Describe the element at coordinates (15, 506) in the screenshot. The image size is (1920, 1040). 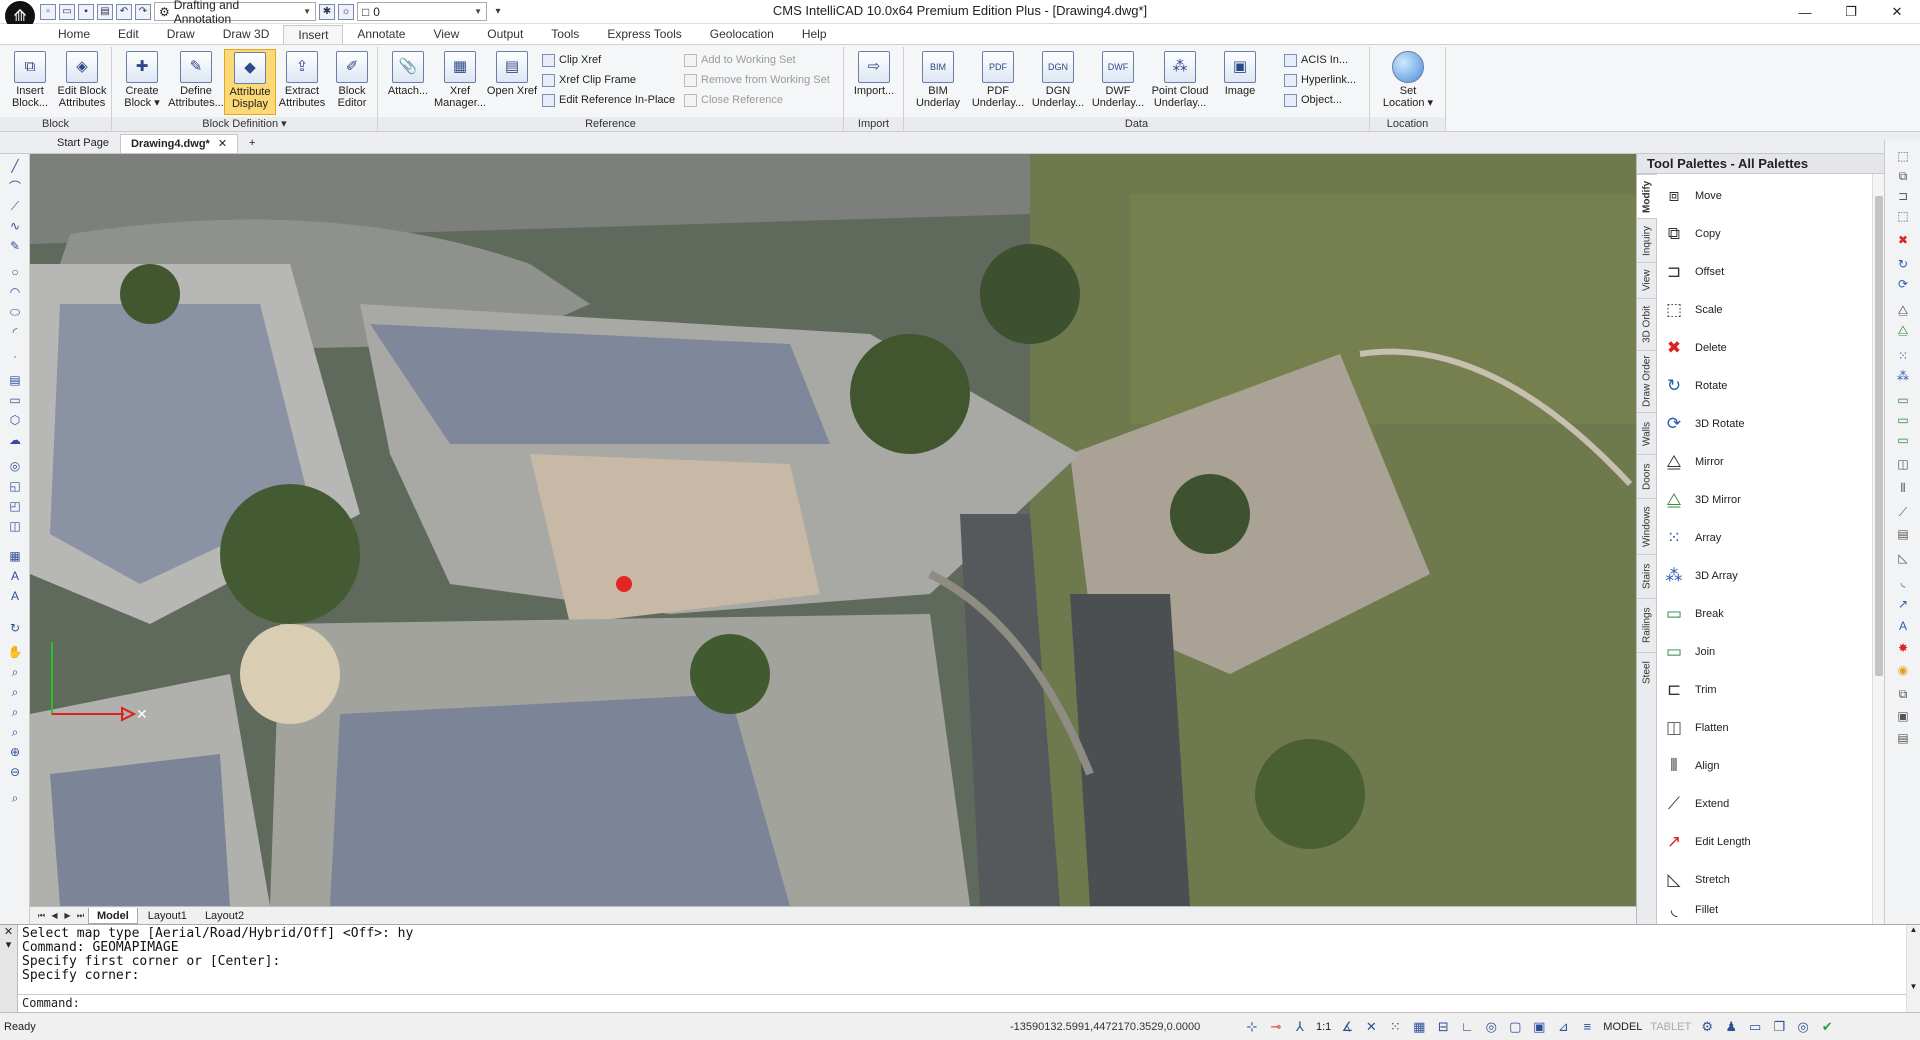
I see `boundary-icon: ◰` at that location.